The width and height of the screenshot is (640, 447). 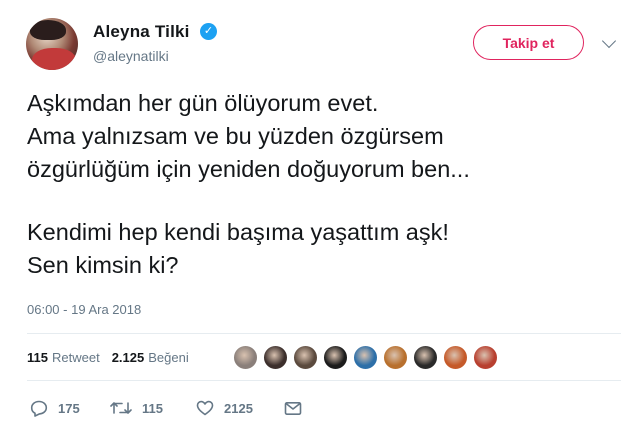 I want to click on retweet-action: 115, so click(x=153, y=408).